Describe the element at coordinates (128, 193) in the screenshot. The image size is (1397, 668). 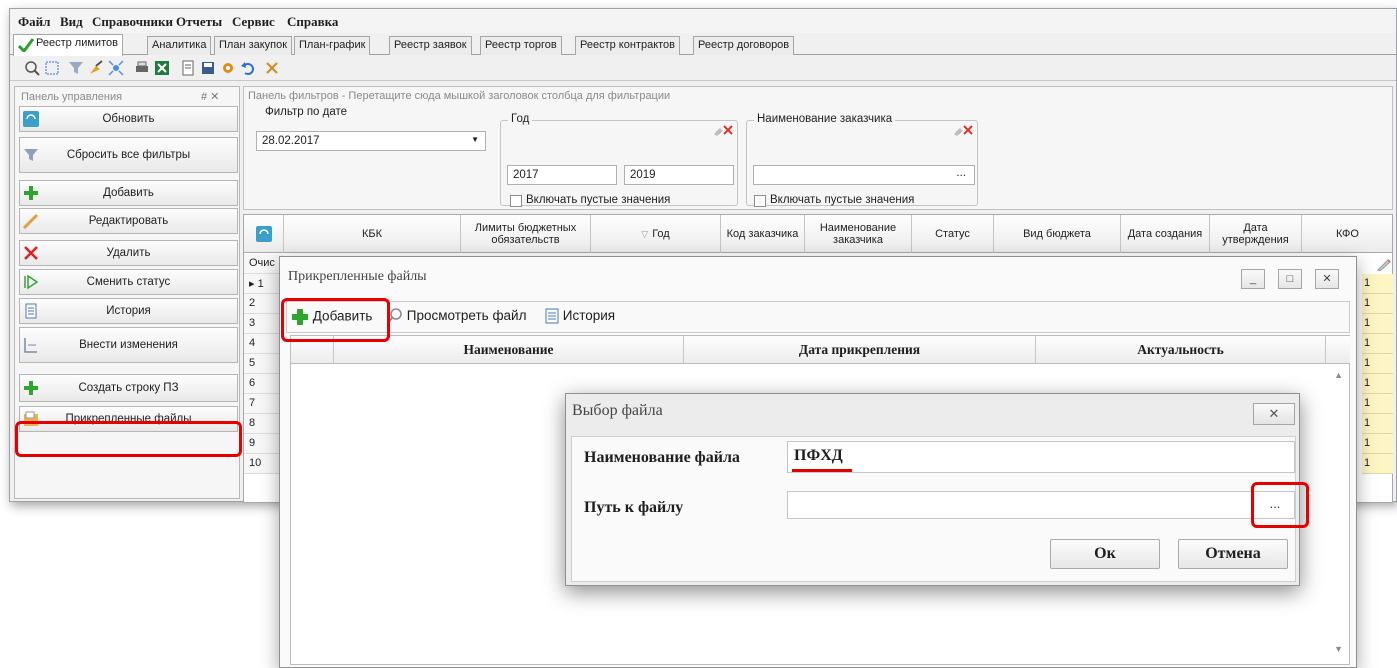
I see `add-button: Добавить` at that location.